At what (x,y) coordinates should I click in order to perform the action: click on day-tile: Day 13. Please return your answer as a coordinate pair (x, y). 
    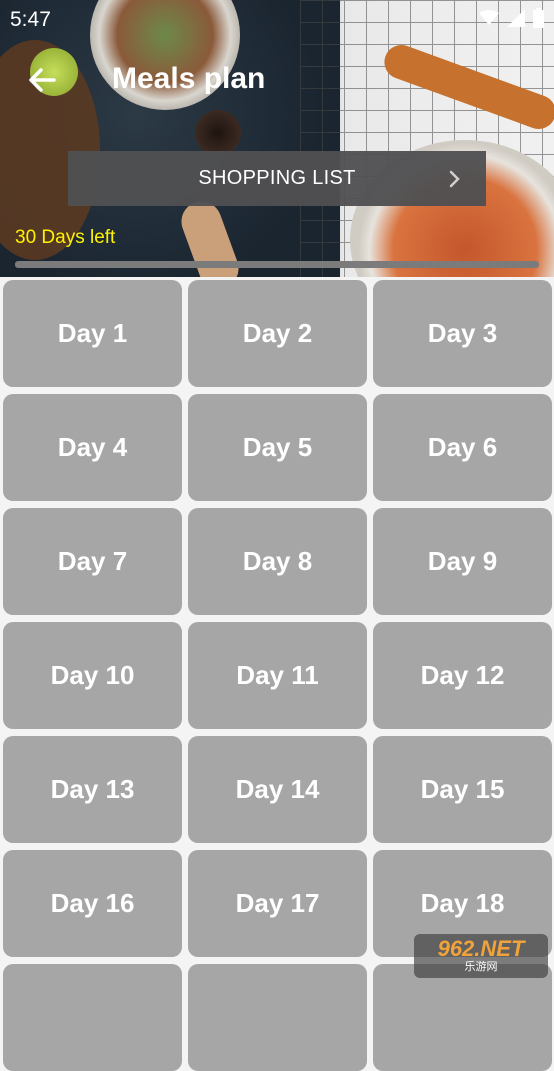
    Looking at the image, I should click on (92, 789).